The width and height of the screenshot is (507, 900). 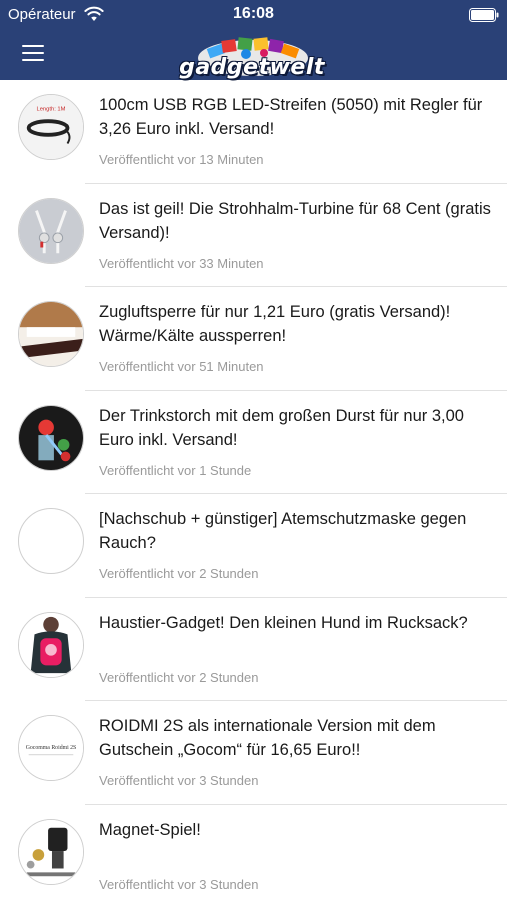 I want to click on published-time: Veröffentlicht vor 51 Minuten, so click(x=181, y=366).